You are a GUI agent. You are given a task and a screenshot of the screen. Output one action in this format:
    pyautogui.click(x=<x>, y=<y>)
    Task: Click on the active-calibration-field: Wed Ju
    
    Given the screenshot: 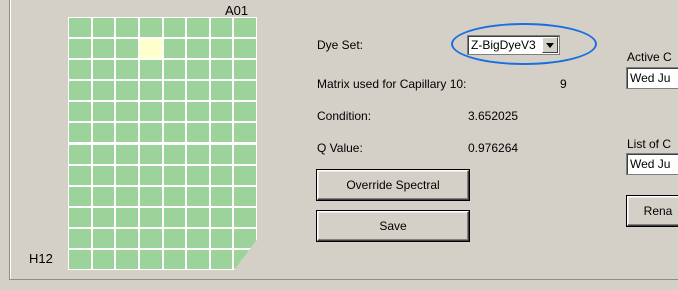 What is the action you would take?
    pyautogui.click(x=652, y=78)
    